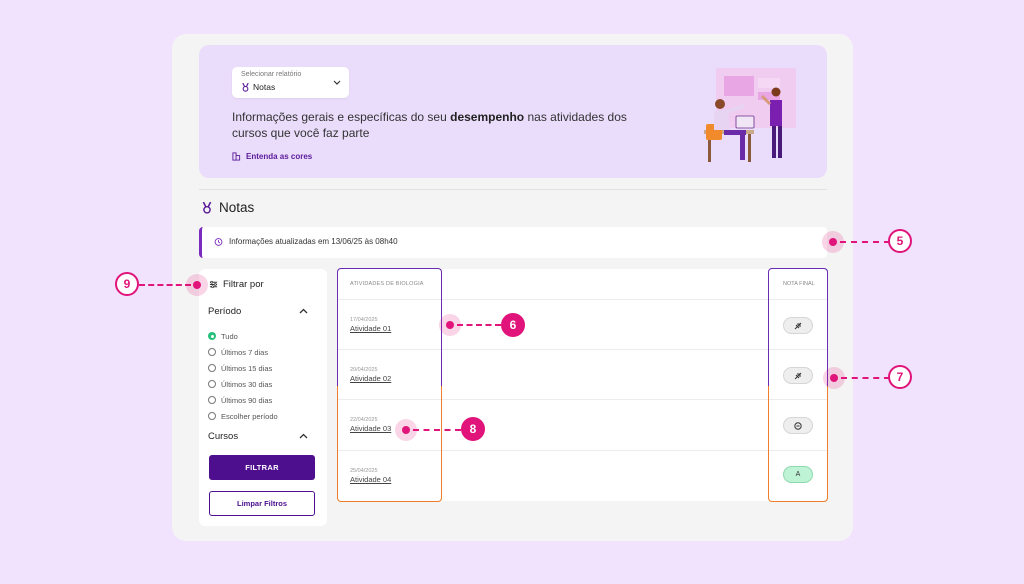 Image resolution: width=1024 pixels, height=584 pixels. Describe the element at coordinates (212, 336) in the screenshot. I see `radio-selected-icon` at that location.